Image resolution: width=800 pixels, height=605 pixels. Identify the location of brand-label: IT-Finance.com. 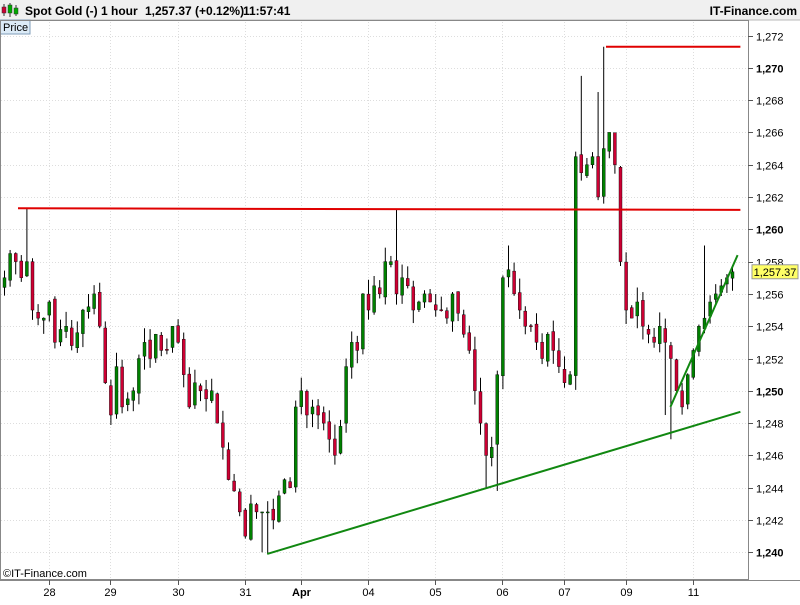
(753, 11).